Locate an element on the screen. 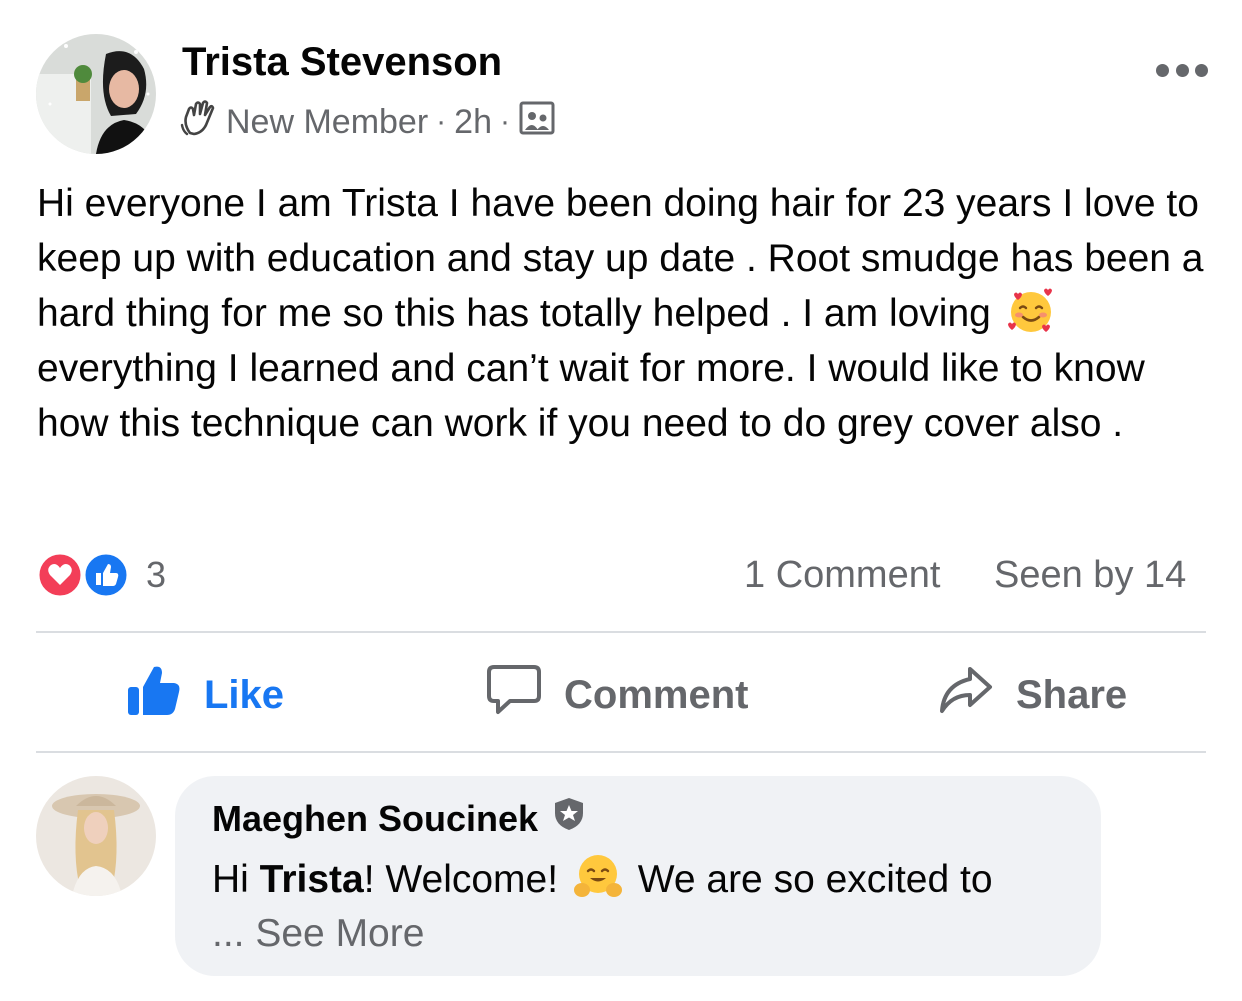  comment-button: Comment is located at coordinates (617, 695).